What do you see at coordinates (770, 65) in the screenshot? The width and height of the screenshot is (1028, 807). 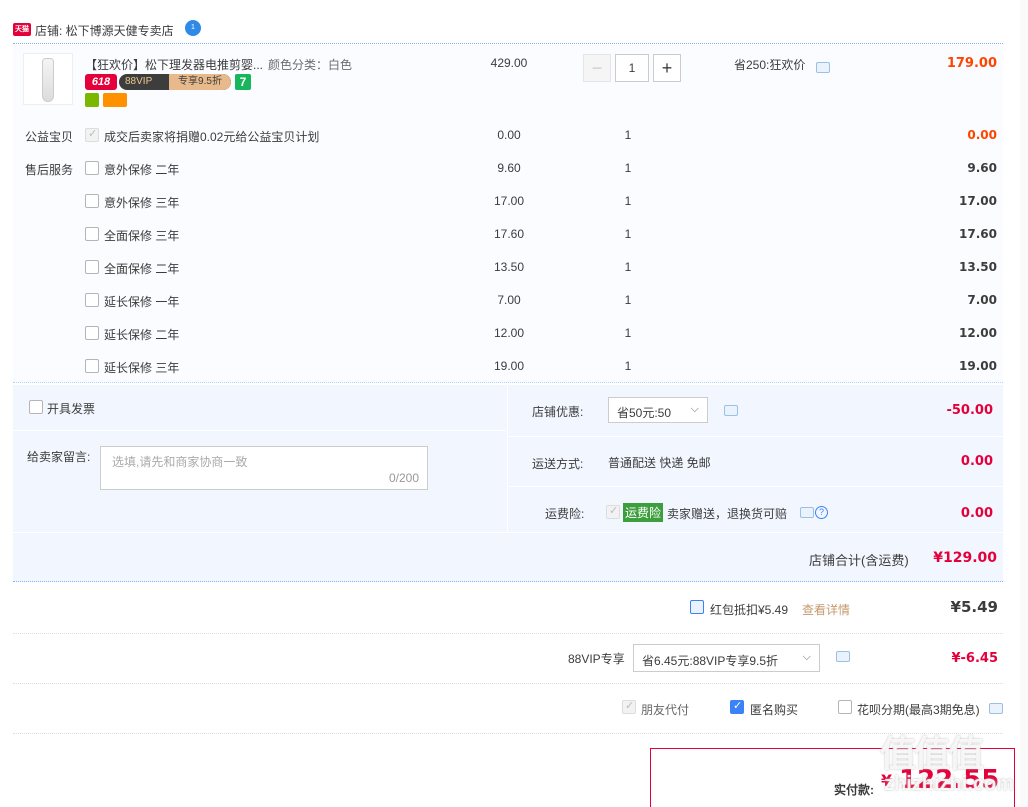 I see `promo-text: 省250:狂欢价` at bounding box center [770, 65].